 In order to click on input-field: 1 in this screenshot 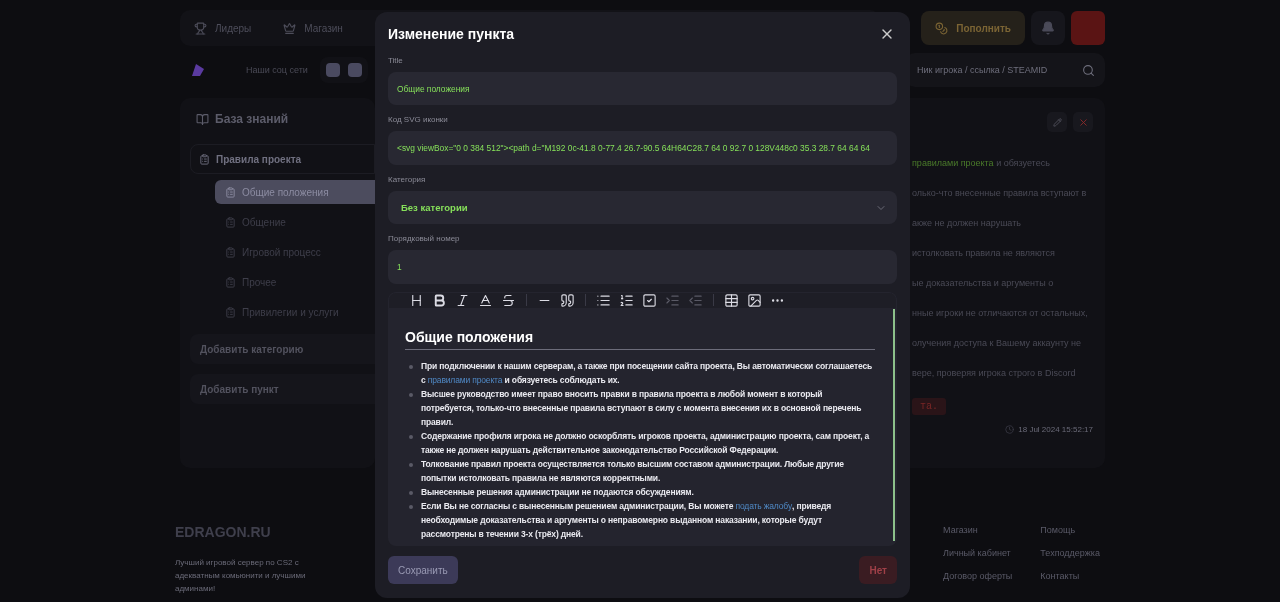, I will do `click(642, 267)`.